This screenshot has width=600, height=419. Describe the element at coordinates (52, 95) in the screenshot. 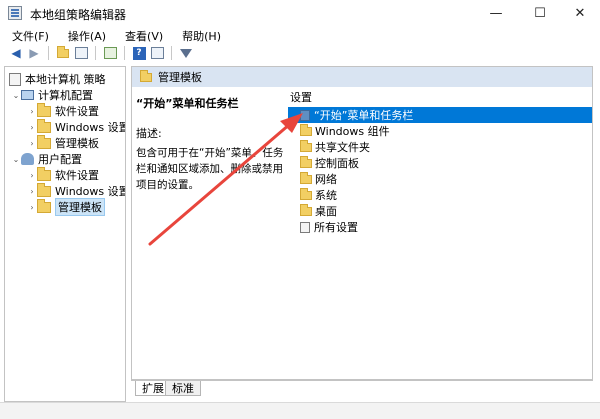

I see `tree-item-computer-config: ⌄ 计算机配置` at that location.